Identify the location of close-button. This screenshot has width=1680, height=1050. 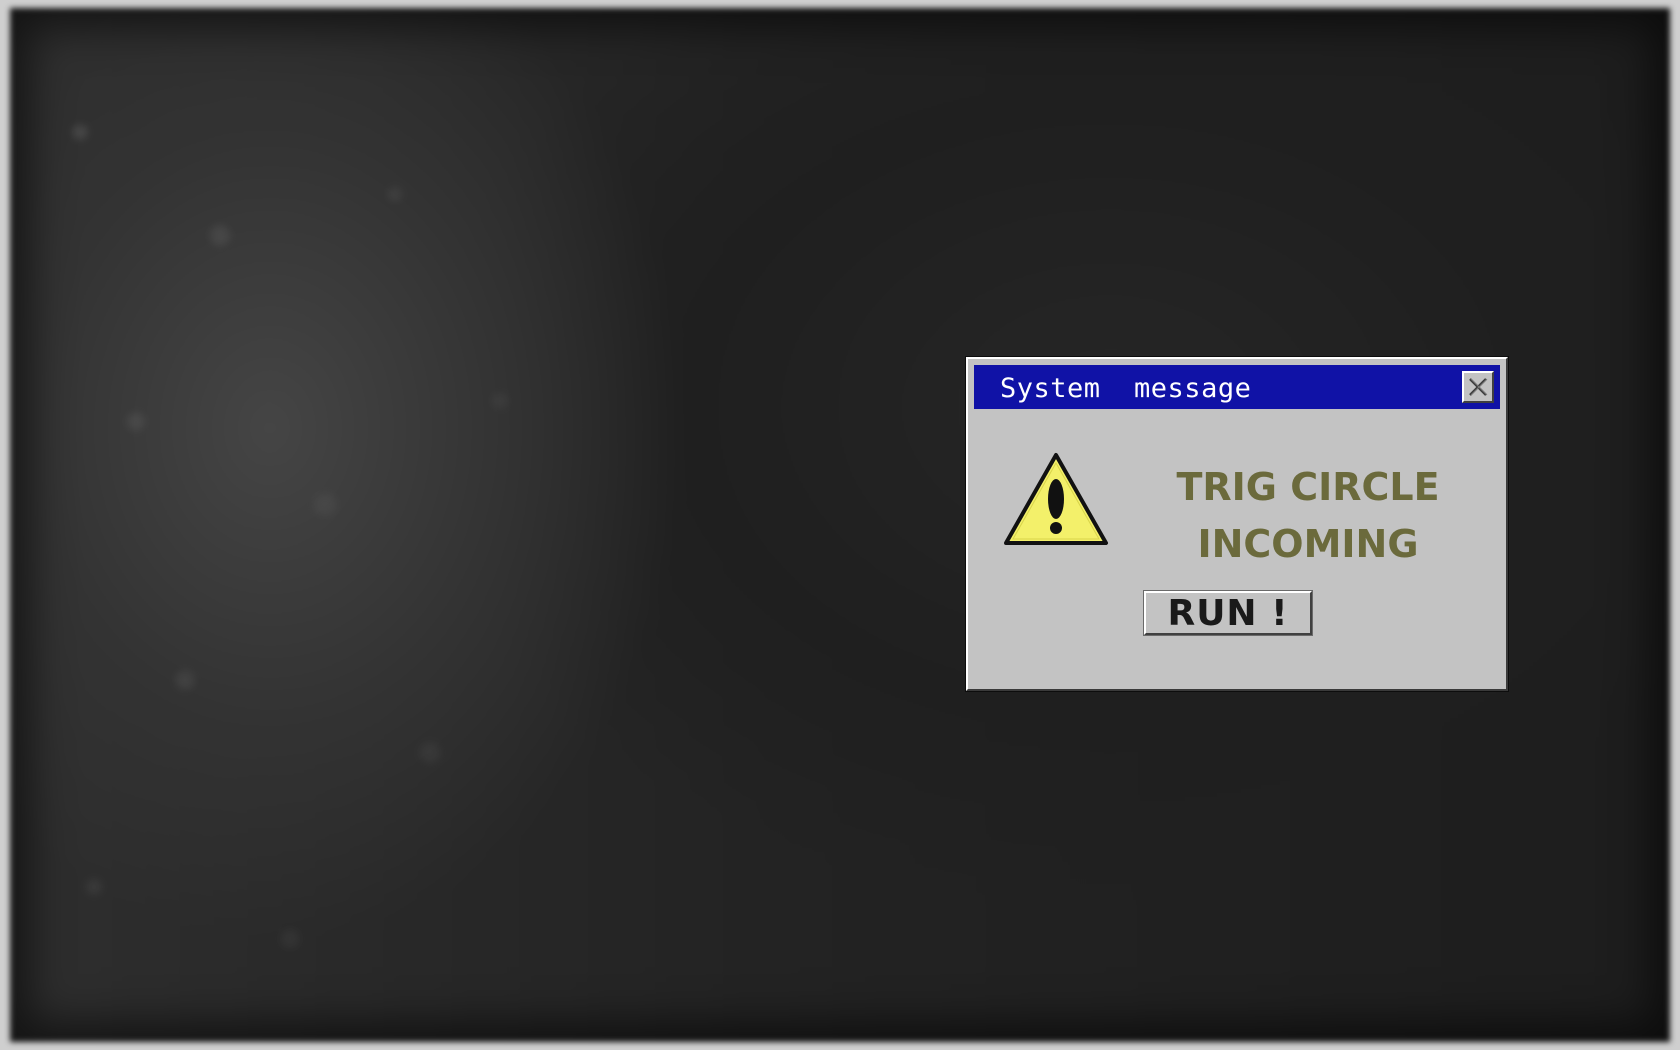
(1478, 387).